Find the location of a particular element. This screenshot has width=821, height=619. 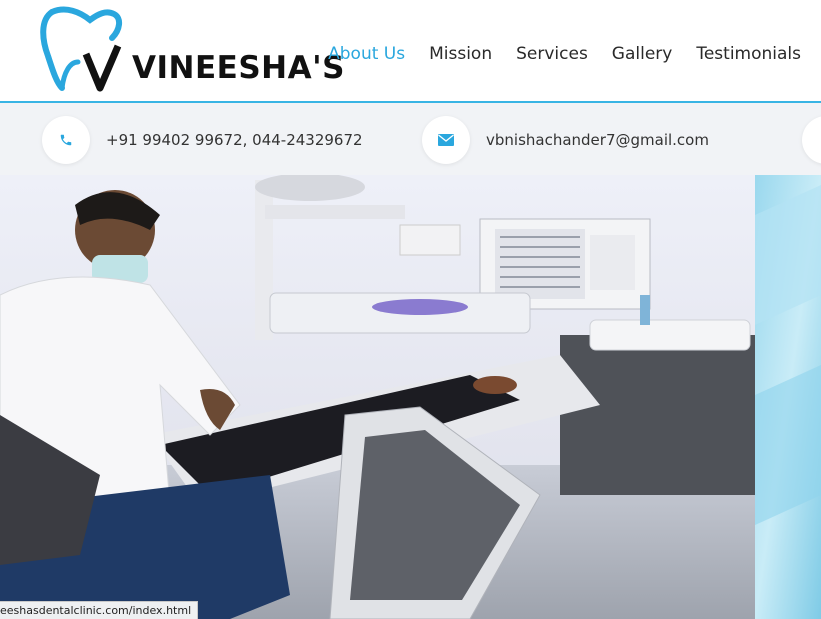

nav-about-us: About Us is located at coordinates (366, 54).